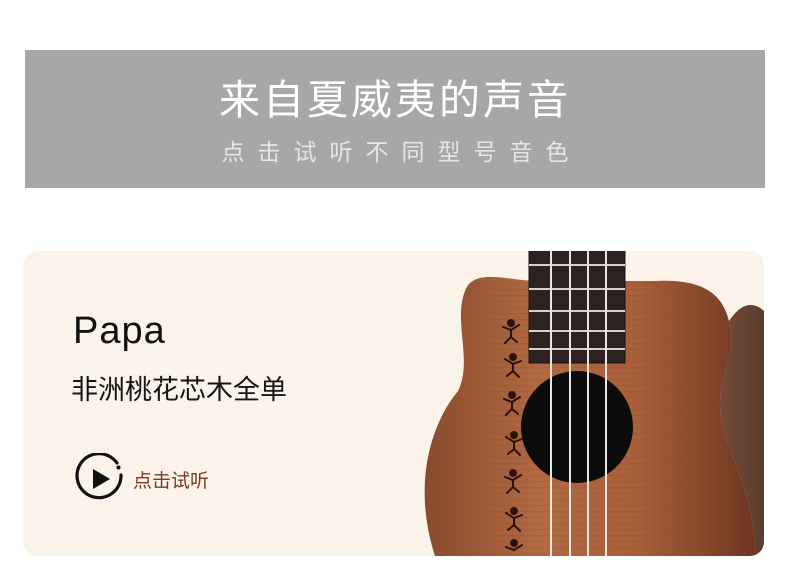 This screenshot has height=567, width=790. I want to click on listen-label: 点击试听, so click(171, 480).